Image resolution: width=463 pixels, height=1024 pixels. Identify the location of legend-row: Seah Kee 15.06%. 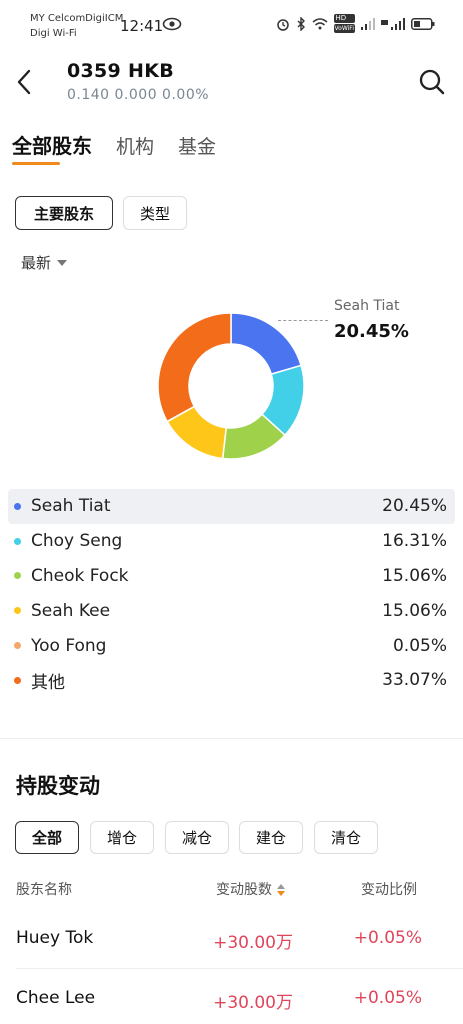
(231, 610).